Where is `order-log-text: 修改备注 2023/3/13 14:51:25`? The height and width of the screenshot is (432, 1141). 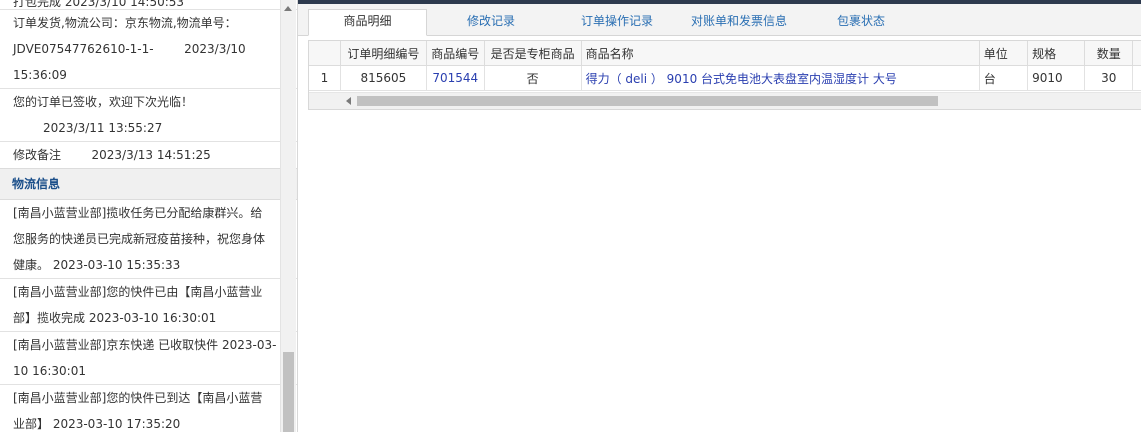 order-log-text: 修改备注 2023/3/13 14:51:25 is located at coordinates (112, 155).